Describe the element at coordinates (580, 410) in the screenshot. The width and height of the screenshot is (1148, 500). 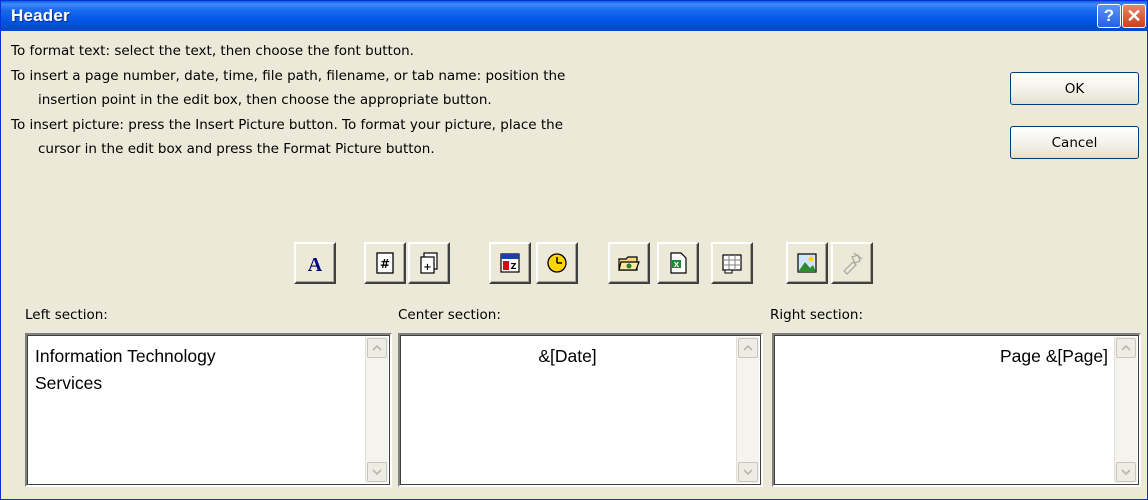
I see `center-section-editbox: &[Date]` at that location.